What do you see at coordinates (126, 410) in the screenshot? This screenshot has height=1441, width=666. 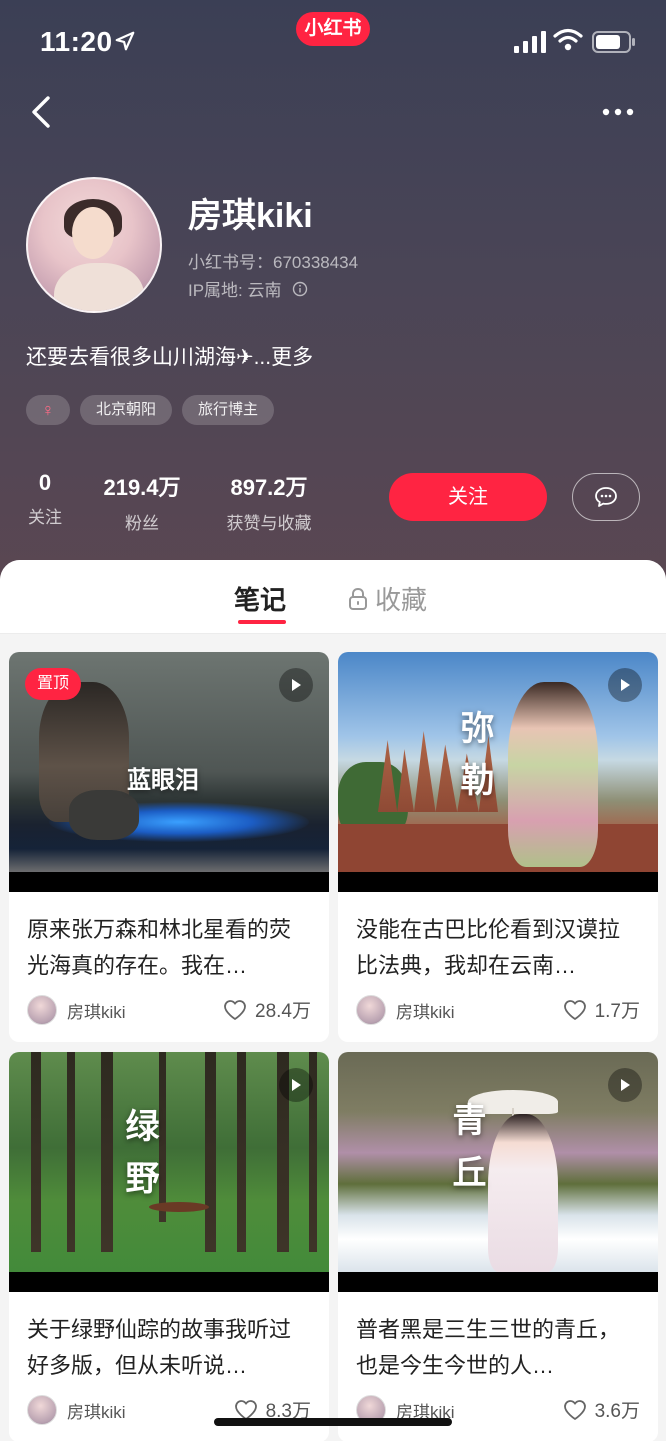 I see `location-tag: 北京朝阳` at bounding box center [126, 410].